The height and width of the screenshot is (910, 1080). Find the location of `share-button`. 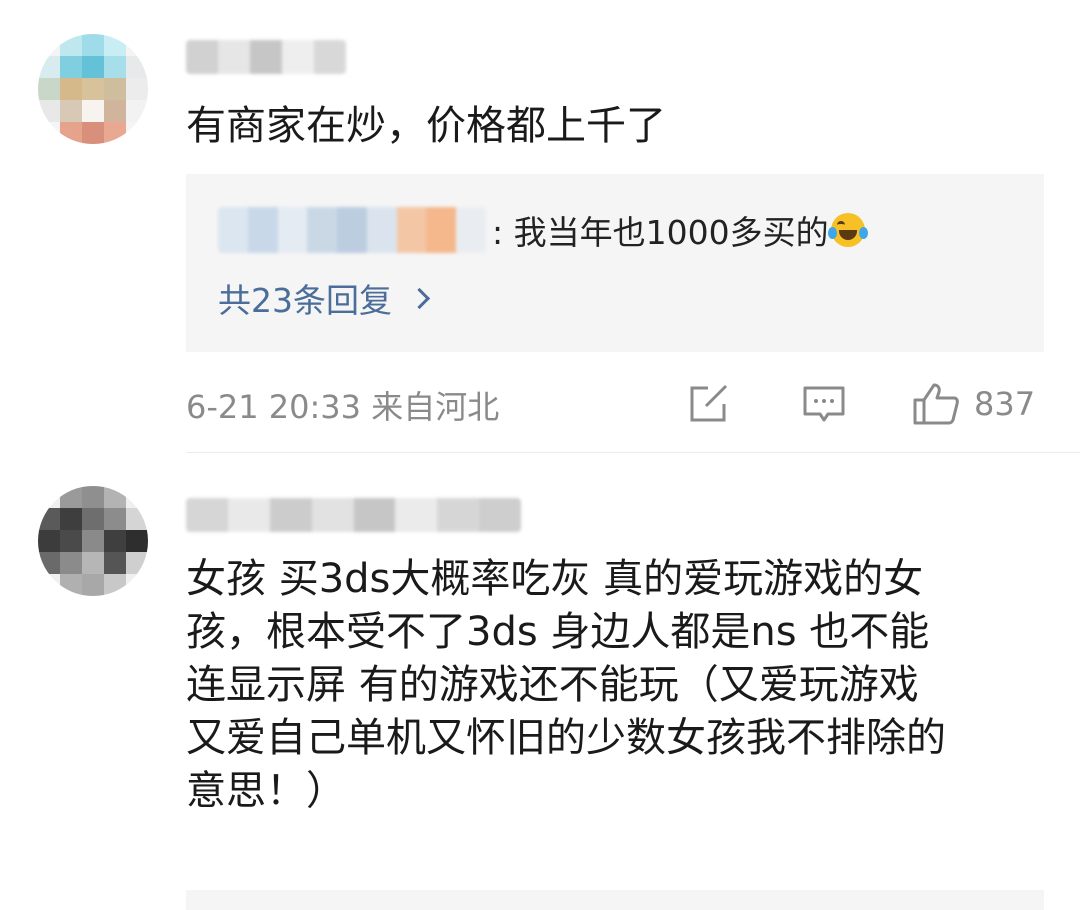

share-button is located at coordinates (709, 404).